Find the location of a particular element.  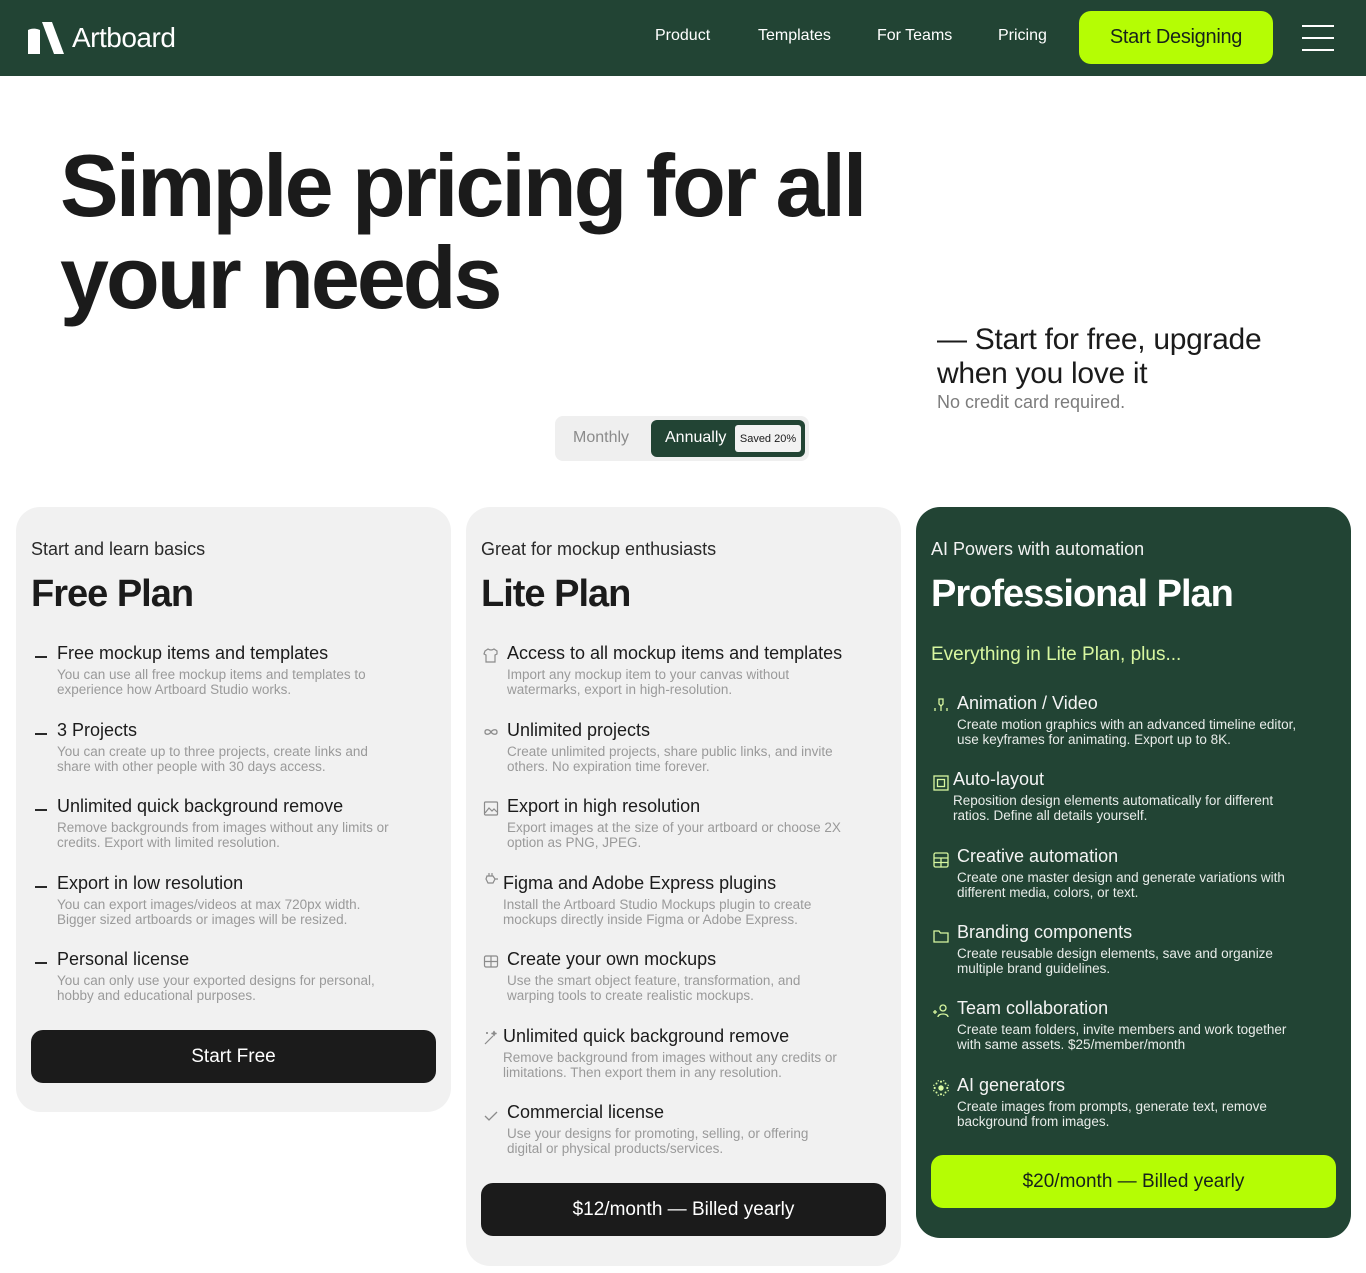

ai-sparkle-icon is located at coordinates (941, 1088).